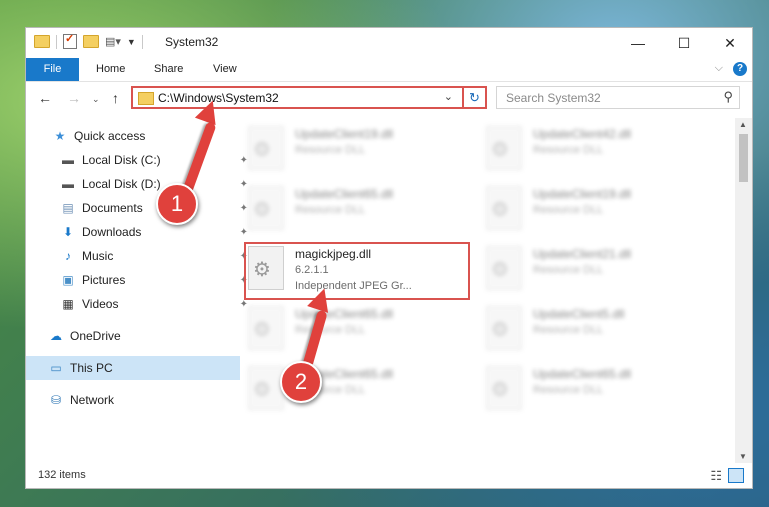  What do you see at coordinates (68, 280) in the screenshot?
I see `pictures-icon: ▣` at bounding box center [68, 280].